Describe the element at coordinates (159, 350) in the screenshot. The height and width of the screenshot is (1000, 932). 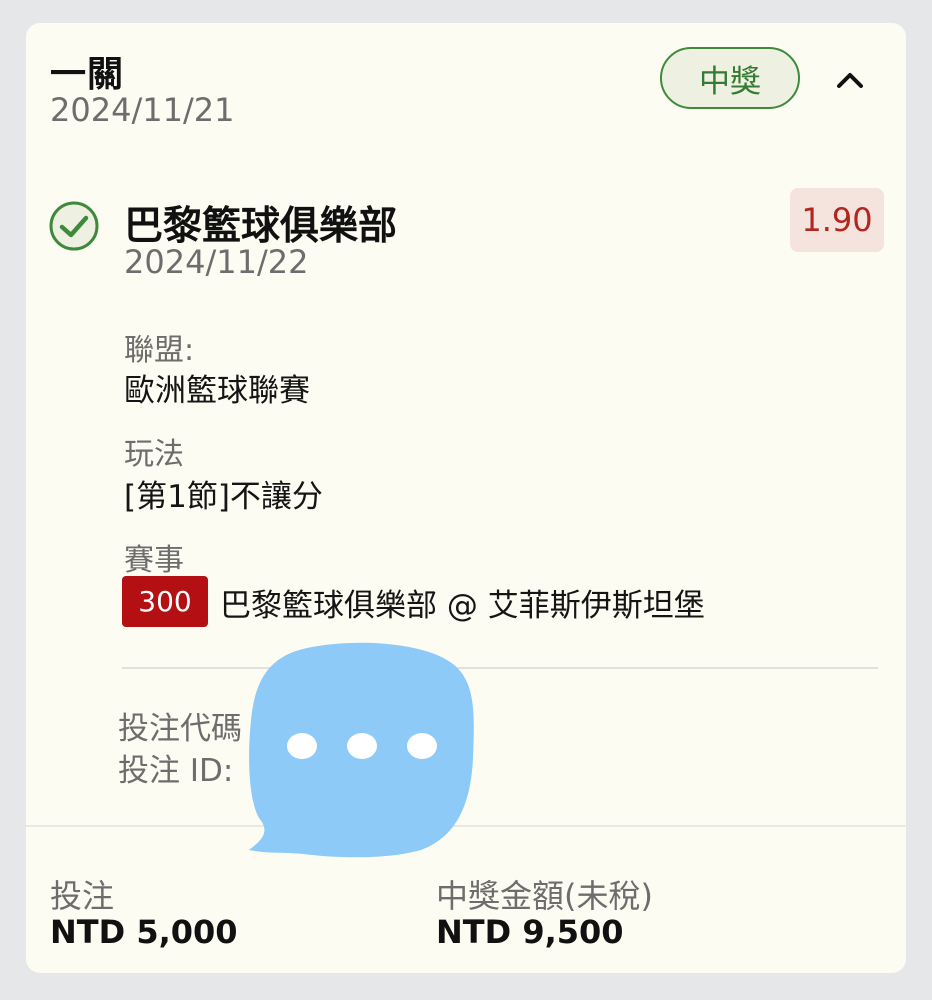
I see `league-label: 聯盟:` at that location.